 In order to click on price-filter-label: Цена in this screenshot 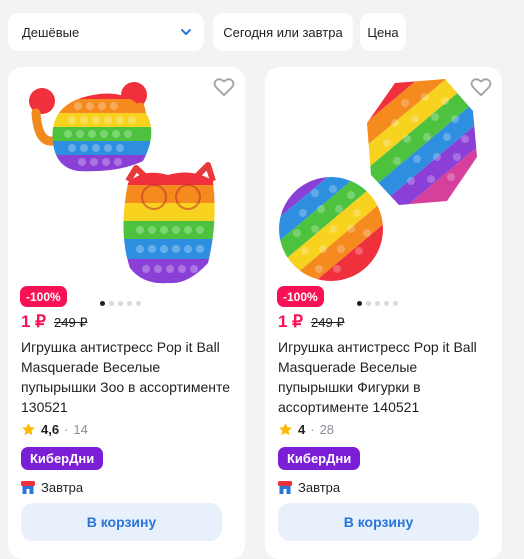, I will do `click(383, 32)`.